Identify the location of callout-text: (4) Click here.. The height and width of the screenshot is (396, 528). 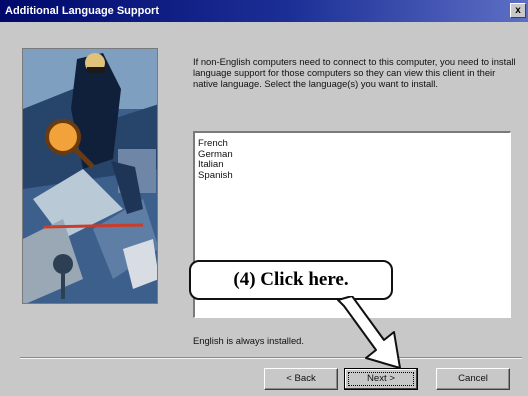
(291, 279).